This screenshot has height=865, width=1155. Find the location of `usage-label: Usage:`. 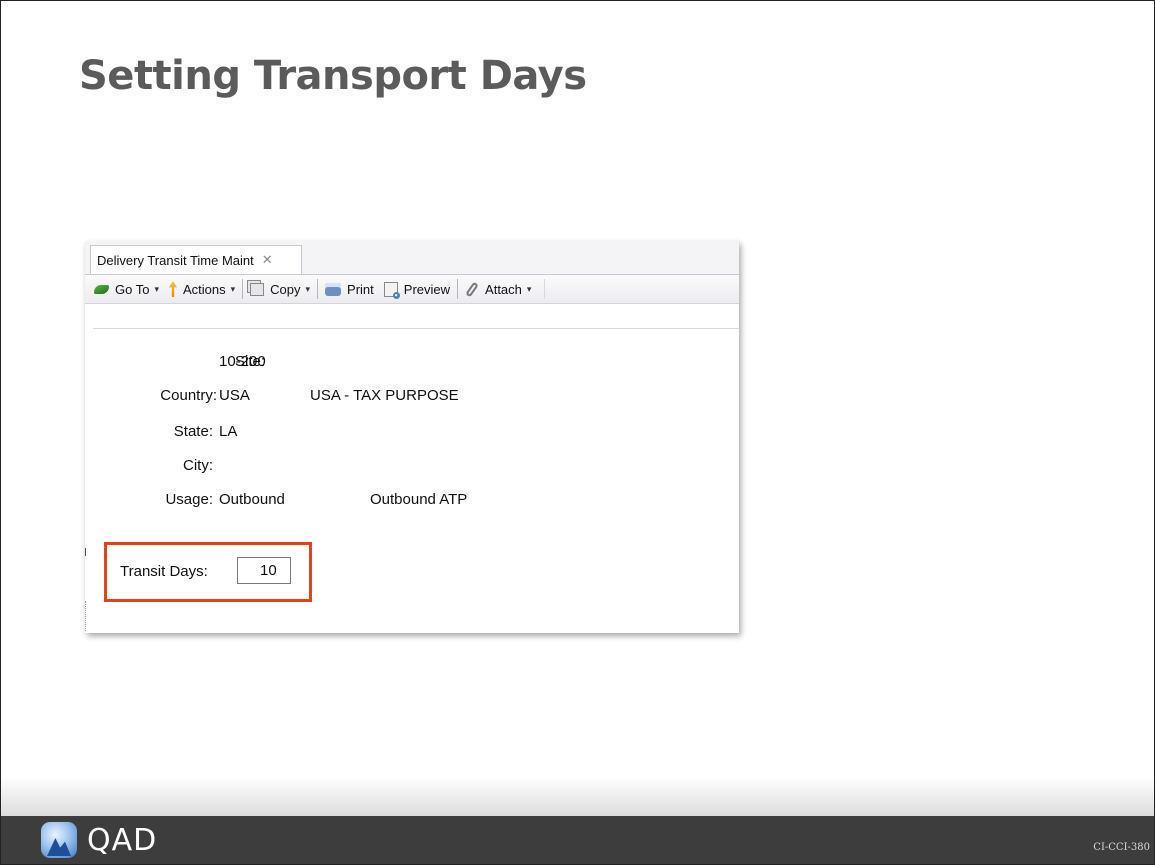

usage-label: Usage: is located at coordinates (189, 499).